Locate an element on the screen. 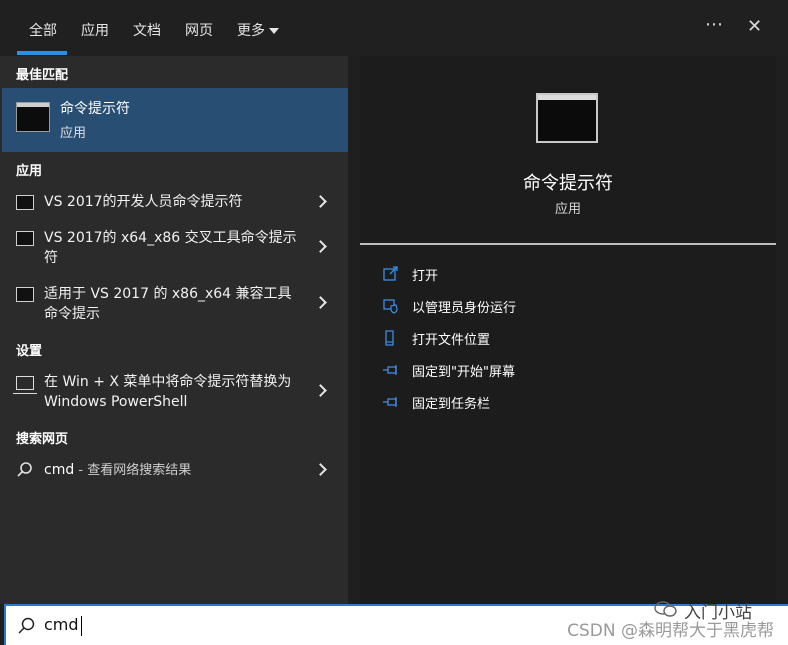  preview-title: 命令提示符 is located at coordinates (568, 183).